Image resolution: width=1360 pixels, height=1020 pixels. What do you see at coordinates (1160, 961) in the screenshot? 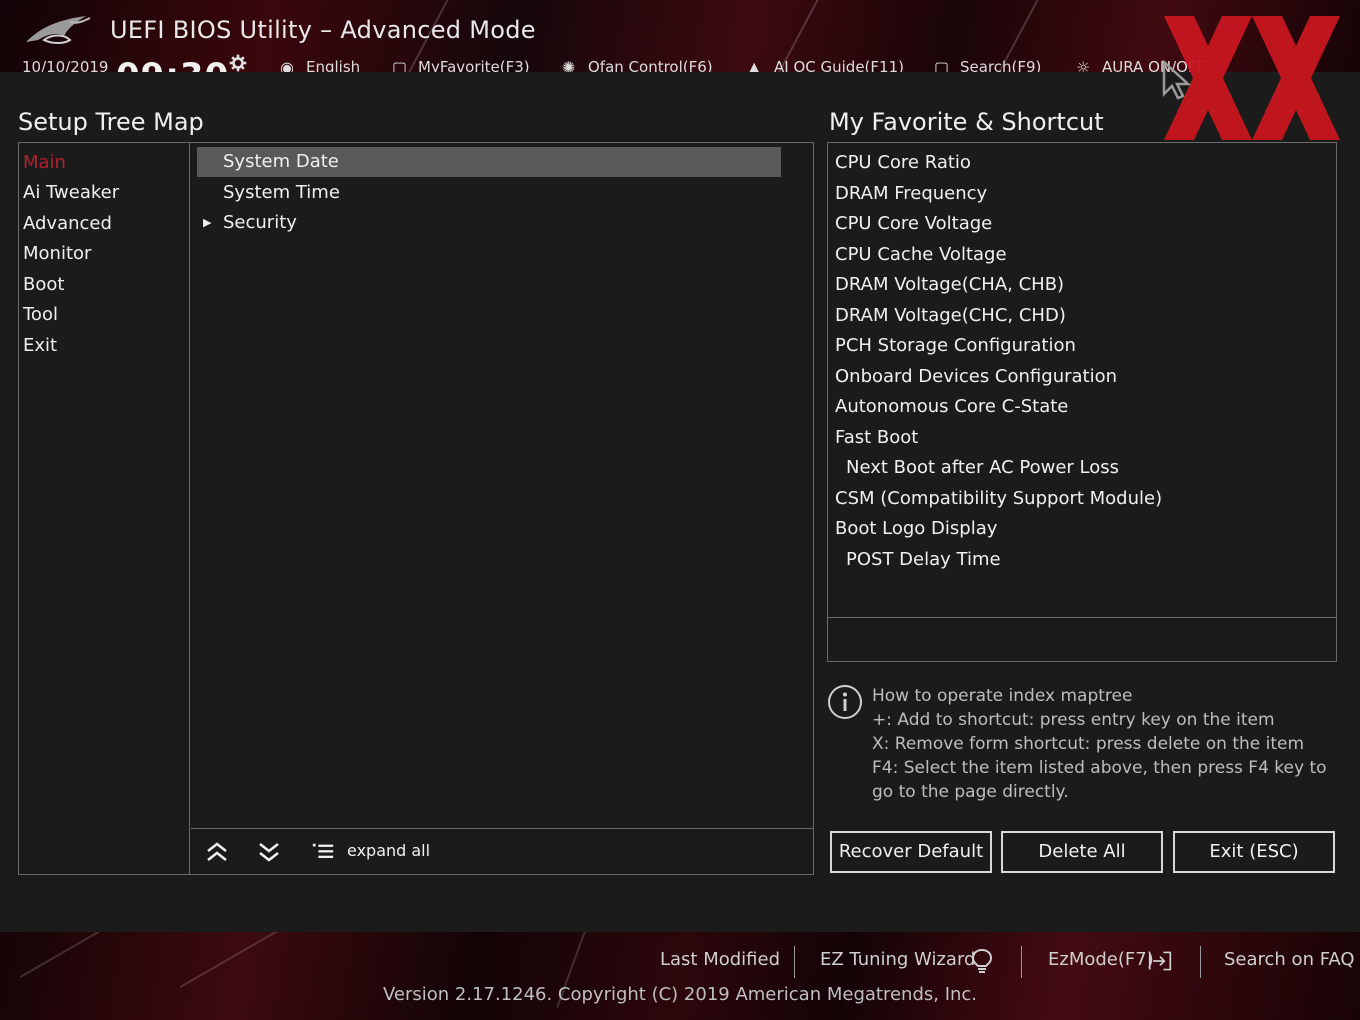
I see `exit-arrow-icon` at bounding box center [1160, 961].